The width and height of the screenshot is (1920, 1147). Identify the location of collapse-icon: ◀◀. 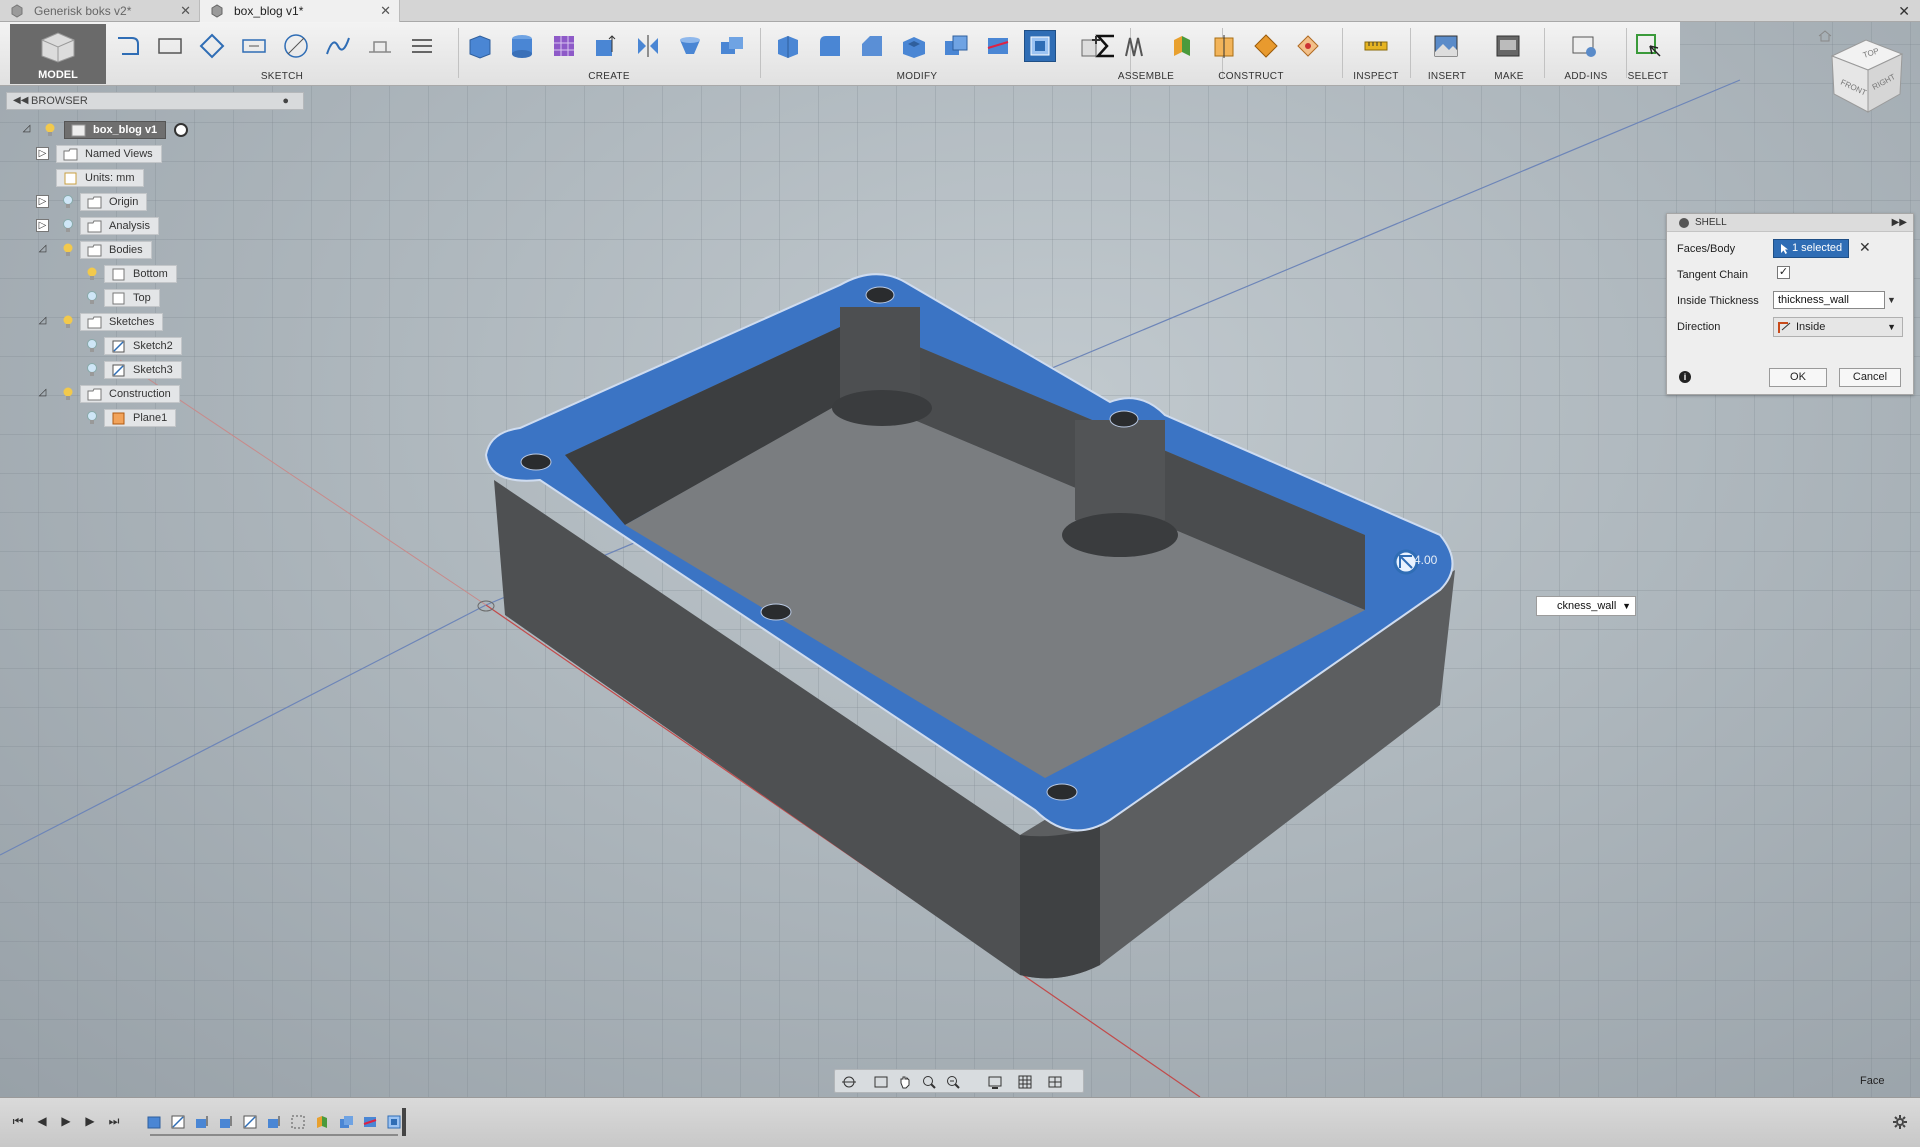
(20, 101).